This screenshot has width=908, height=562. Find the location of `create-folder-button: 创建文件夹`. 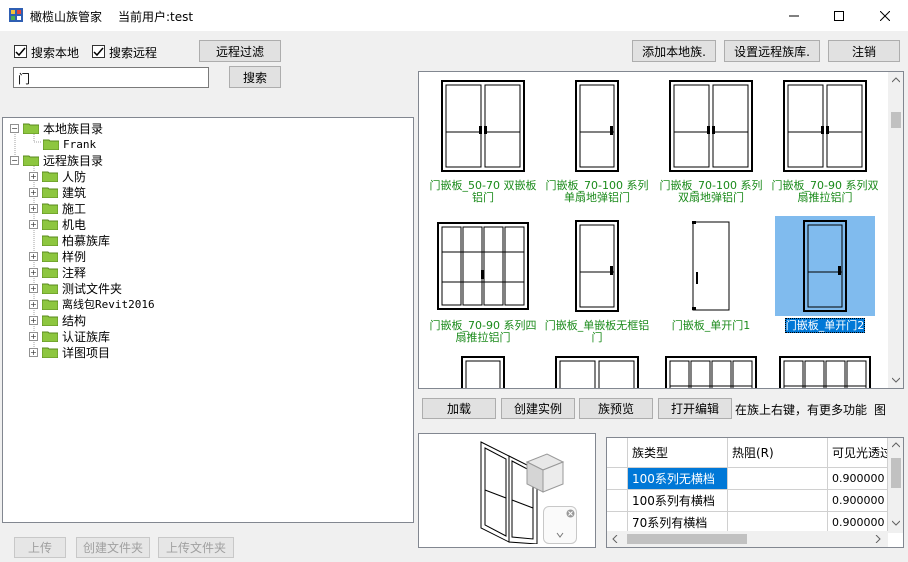

create-folder-button: 创建文件夹 is located at coordinates (113, 547).